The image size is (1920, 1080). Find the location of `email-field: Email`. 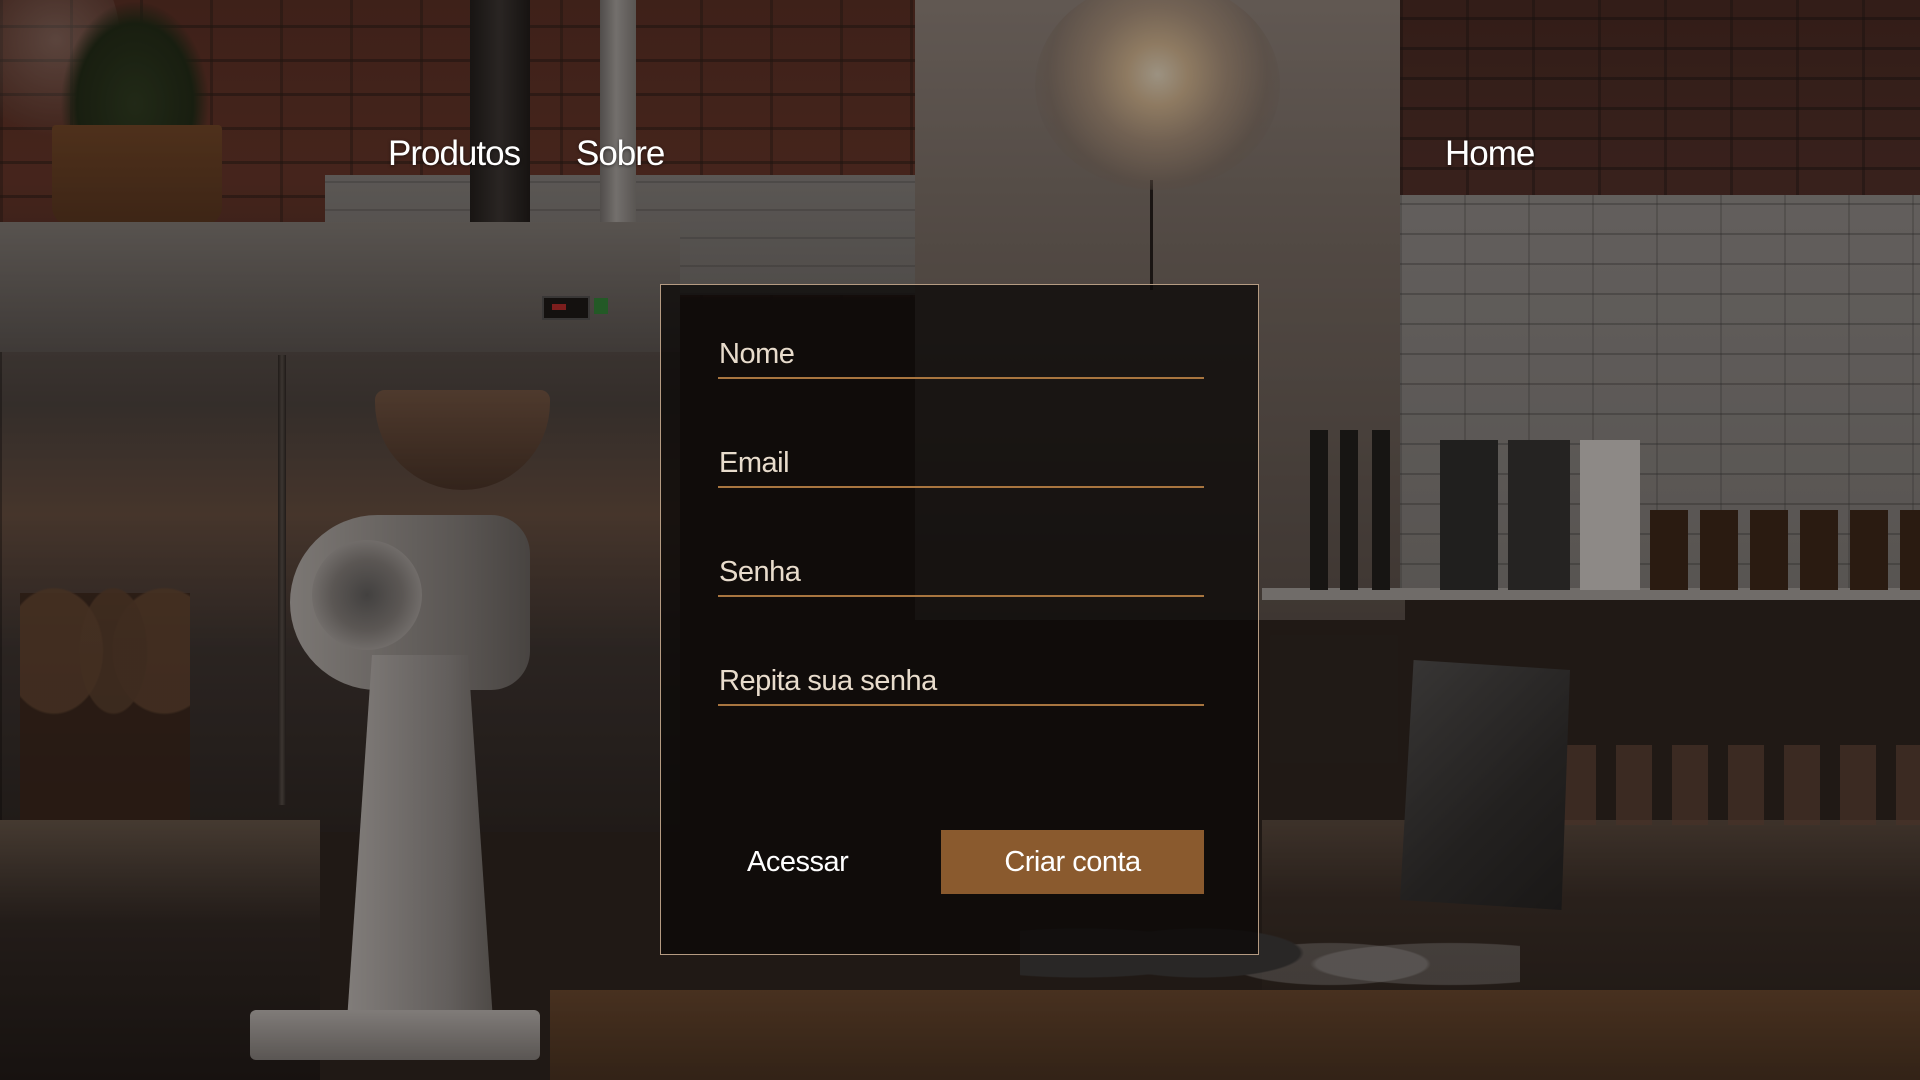

email-field: Email is located at coordinates (963, 467).